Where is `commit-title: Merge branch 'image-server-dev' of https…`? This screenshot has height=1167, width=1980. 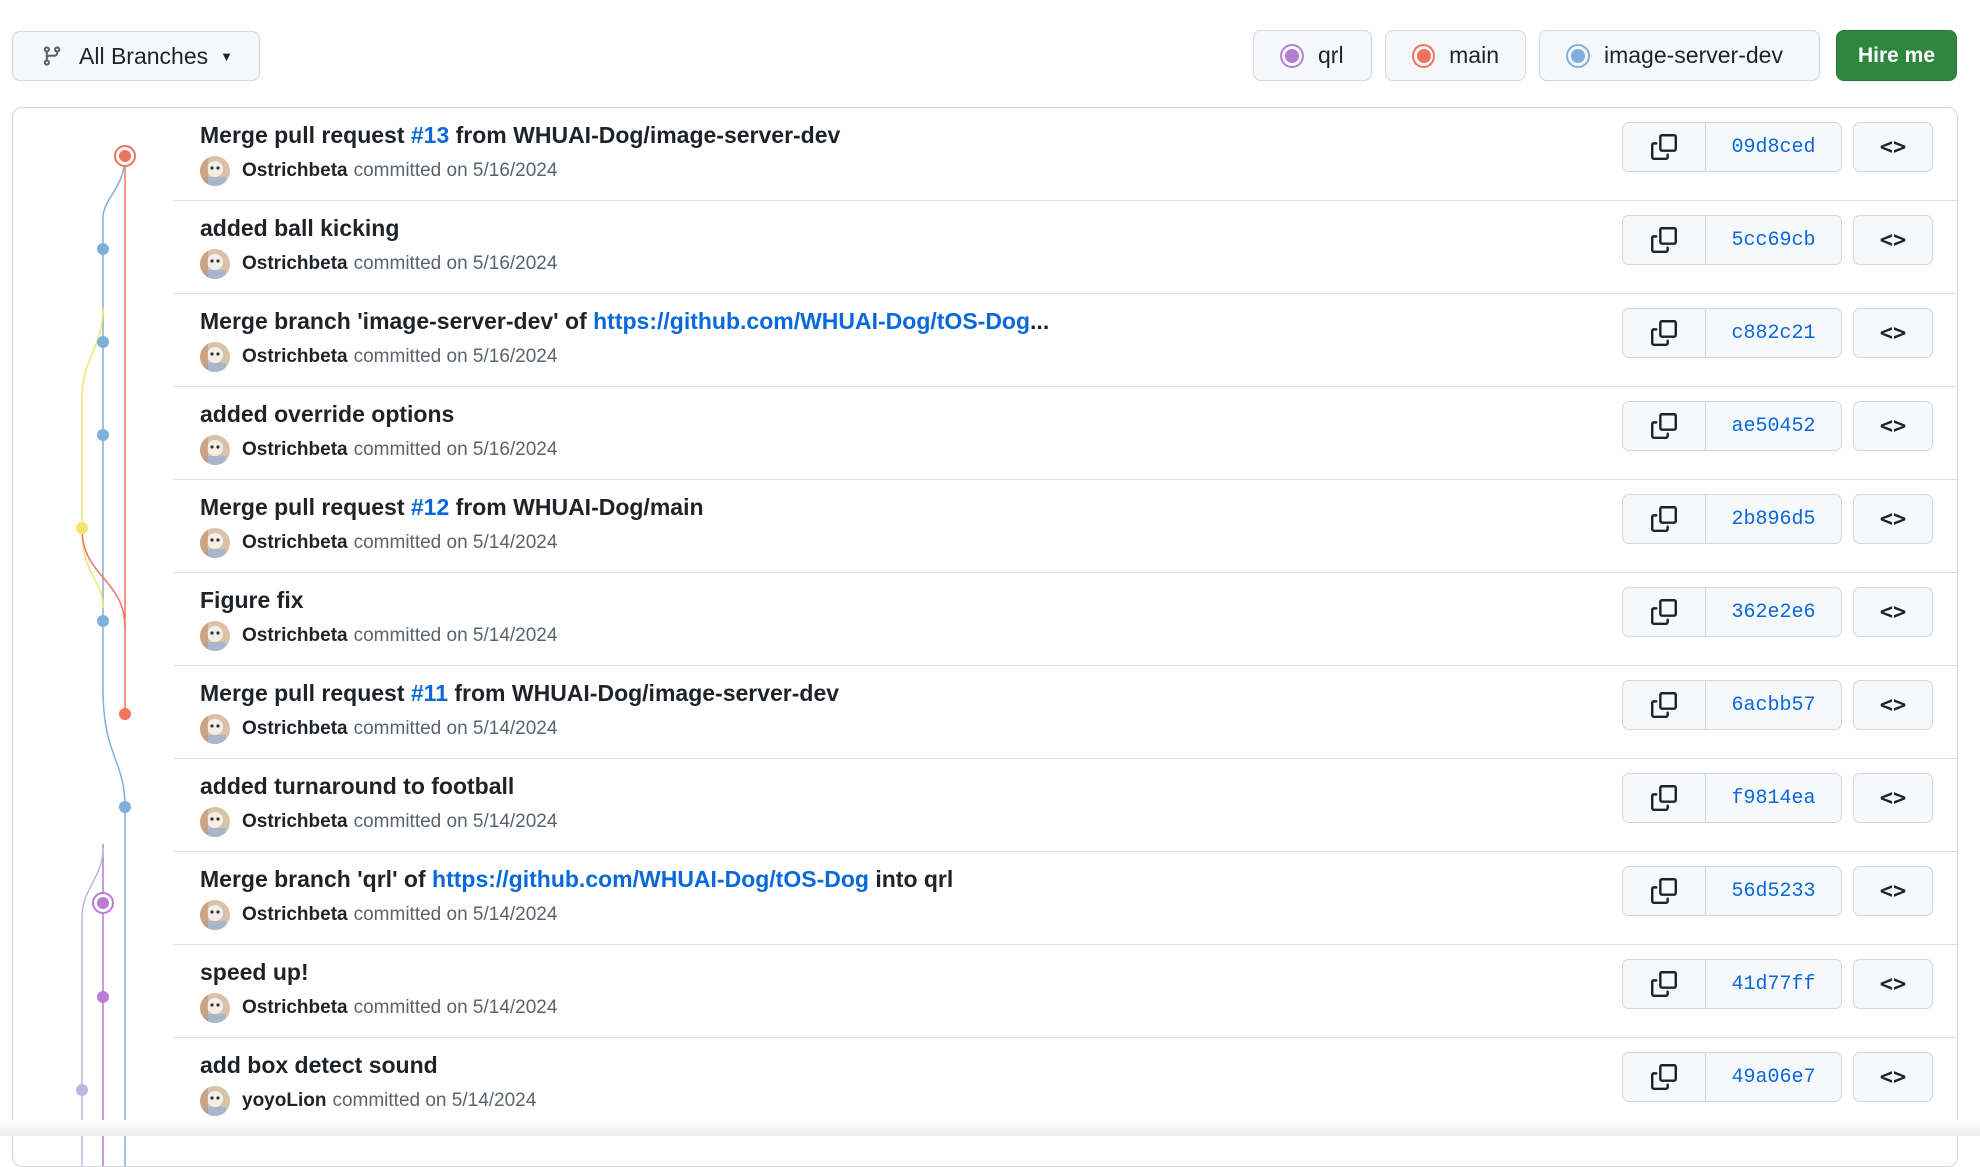 commit-title: Merge branch 'image-server-dev' of https… is located at coordinates (624, 321).